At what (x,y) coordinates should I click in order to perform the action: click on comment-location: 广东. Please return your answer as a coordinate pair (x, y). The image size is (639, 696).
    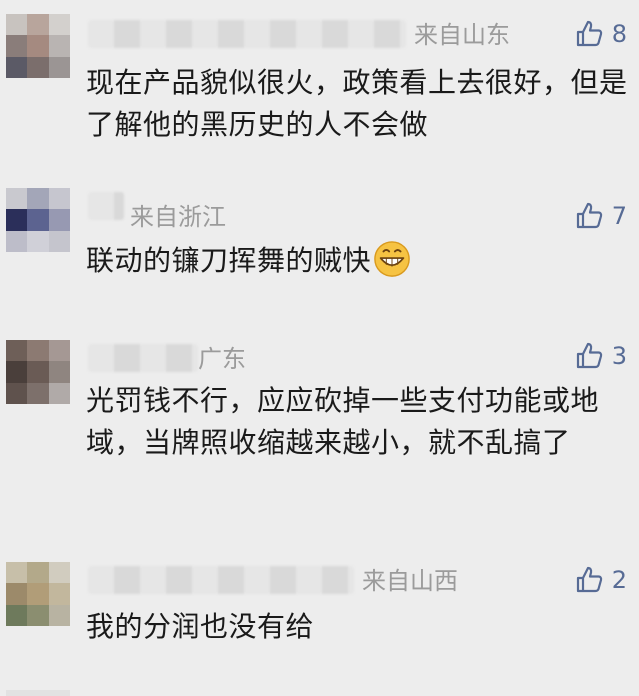
    Looking at the image, I should click on (222, 359).